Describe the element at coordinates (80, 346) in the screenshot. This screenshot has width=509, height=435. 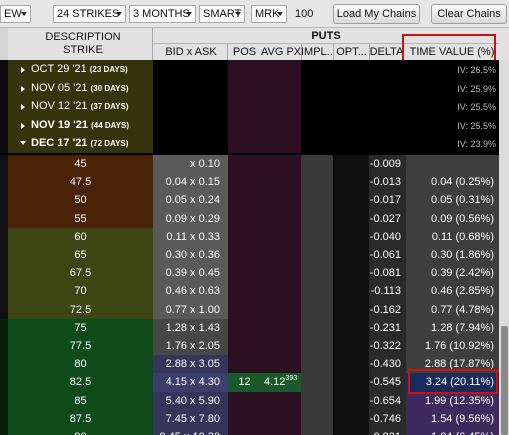
I see `strike-cell: 77.5` at that location.